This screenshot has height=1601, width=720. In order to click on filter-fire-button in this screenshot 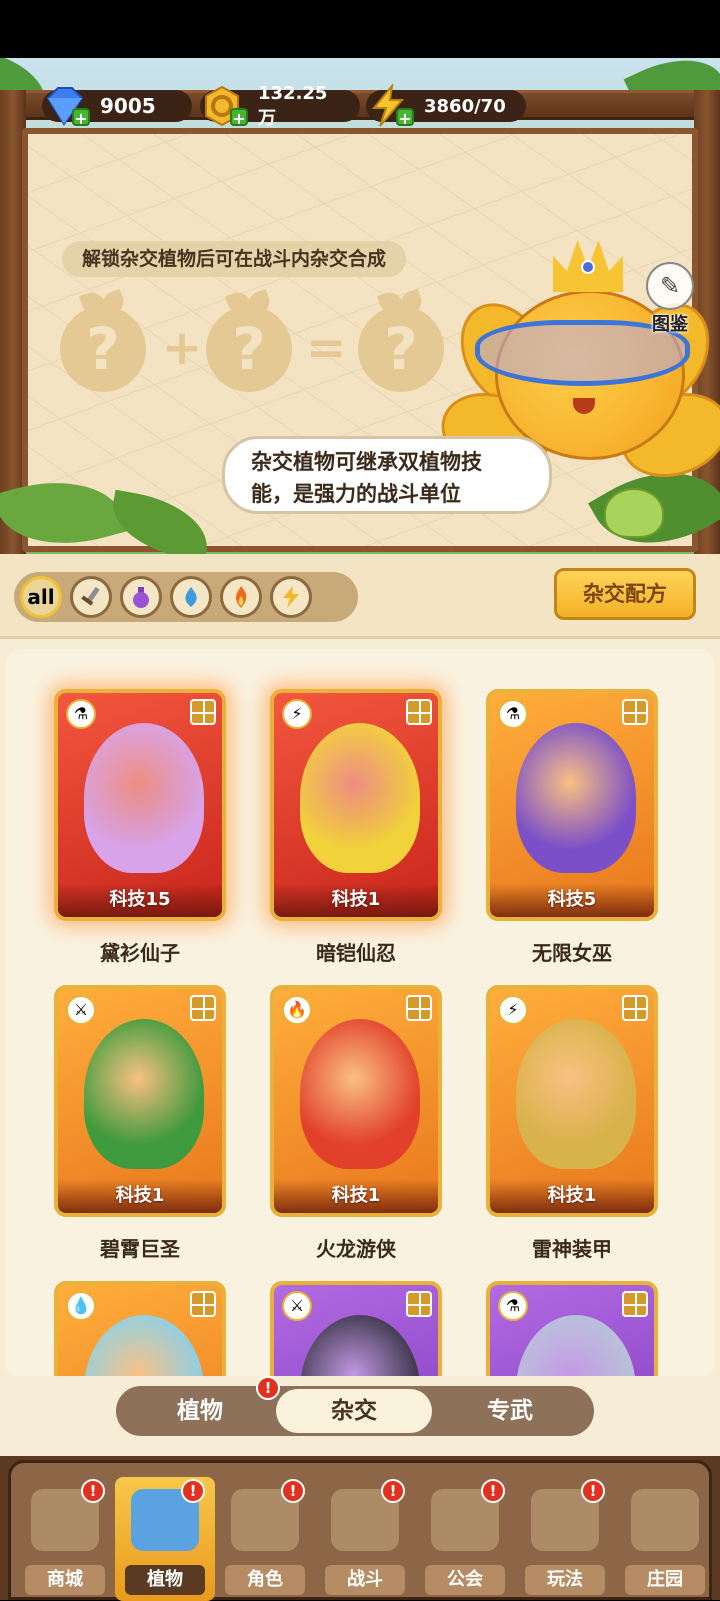, I will do `click(241, 597)`.